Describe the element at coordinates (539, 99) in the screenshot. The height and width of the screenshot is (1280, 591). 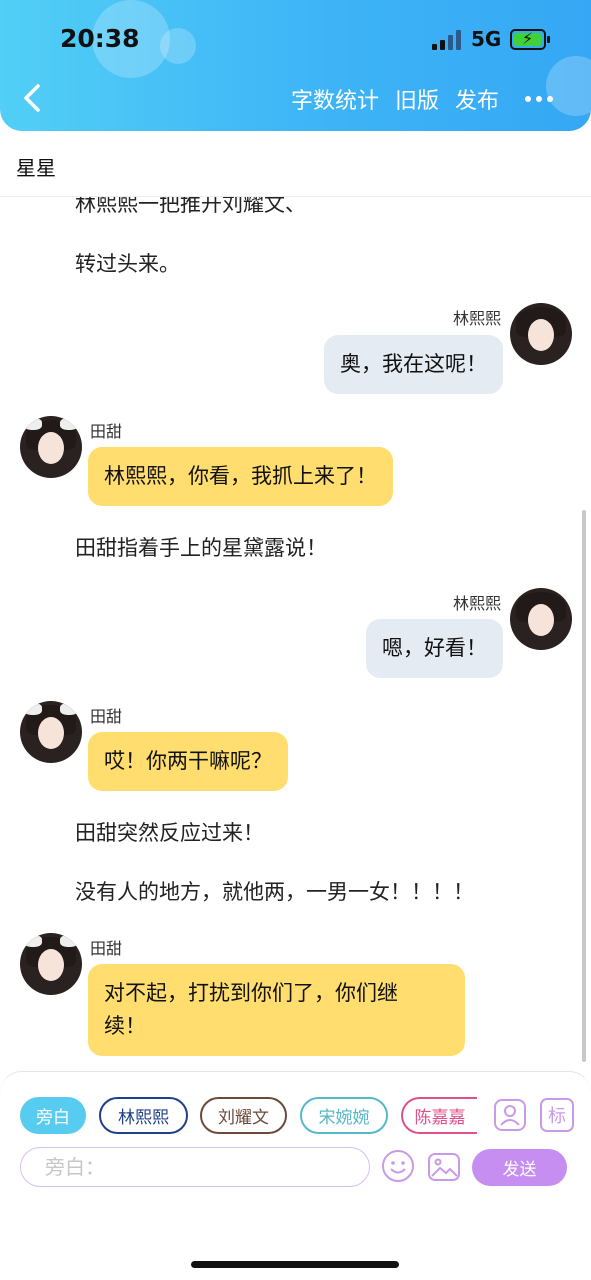
I see `more-icon` at that location.